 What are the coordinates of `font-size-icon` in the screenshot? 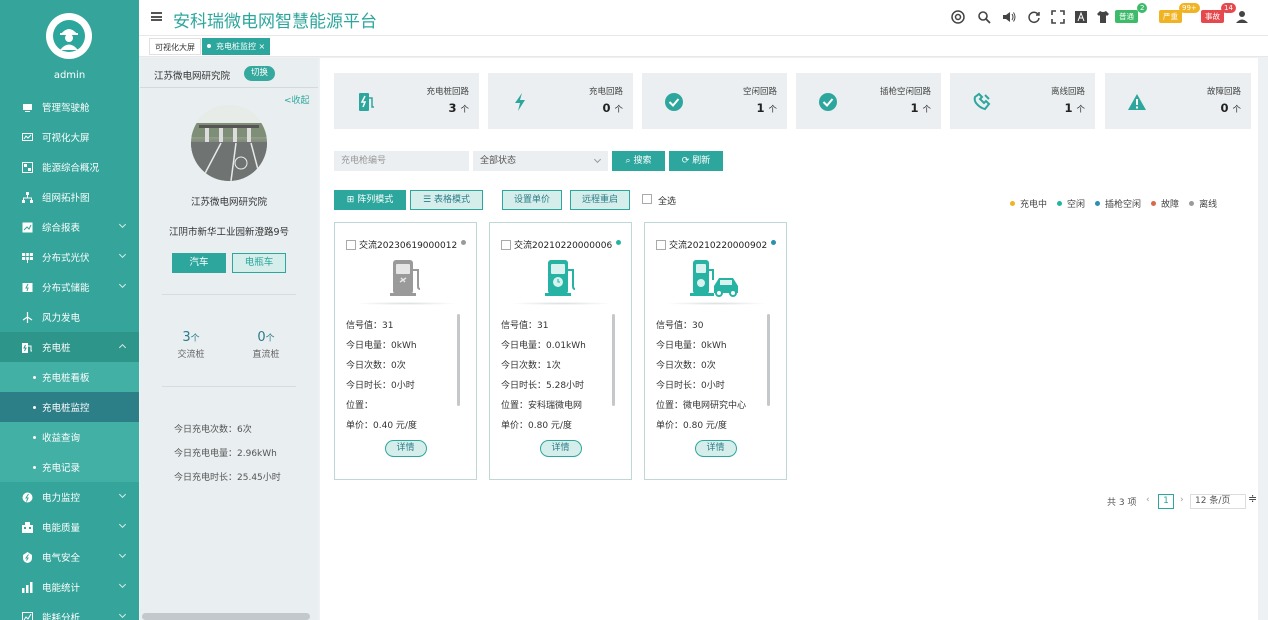 It's located at (1081, 17).